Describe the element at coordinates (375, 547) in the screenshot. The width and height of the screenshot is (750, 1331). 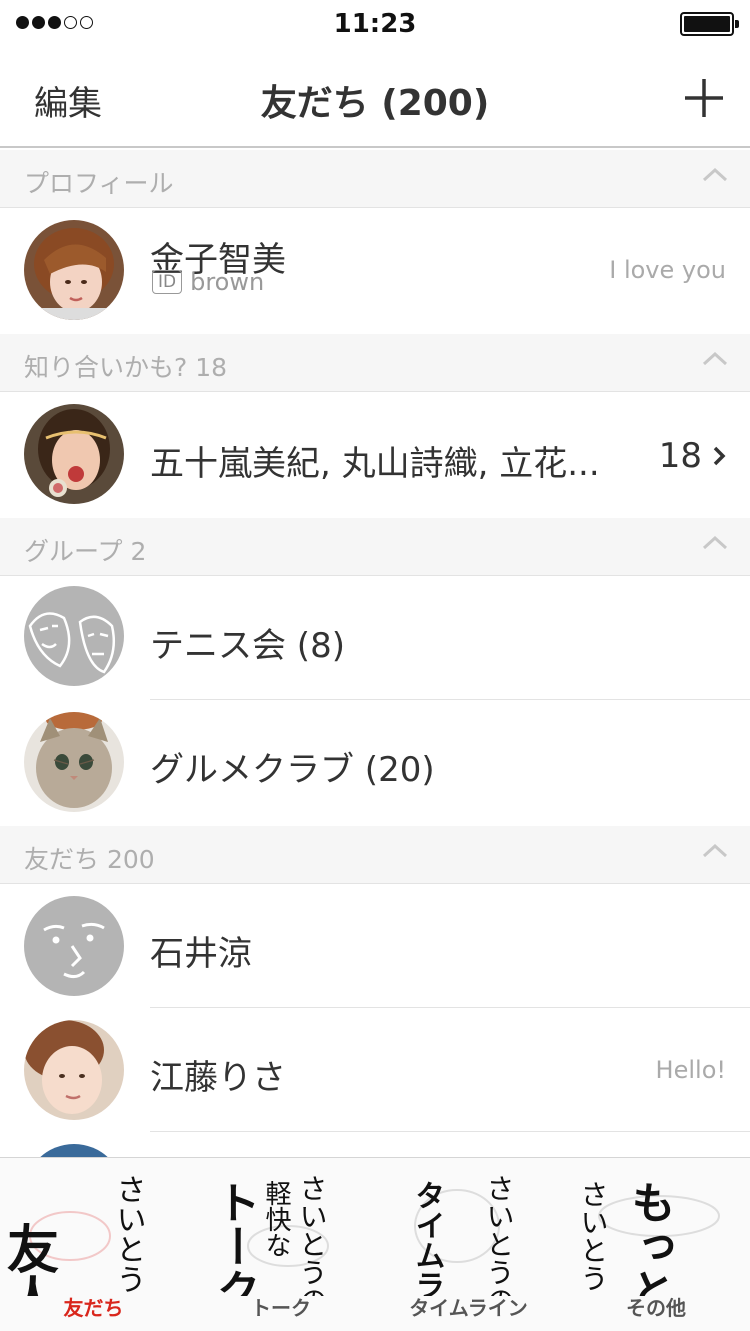
I see `section-header-groups: グループ 2` at that location.